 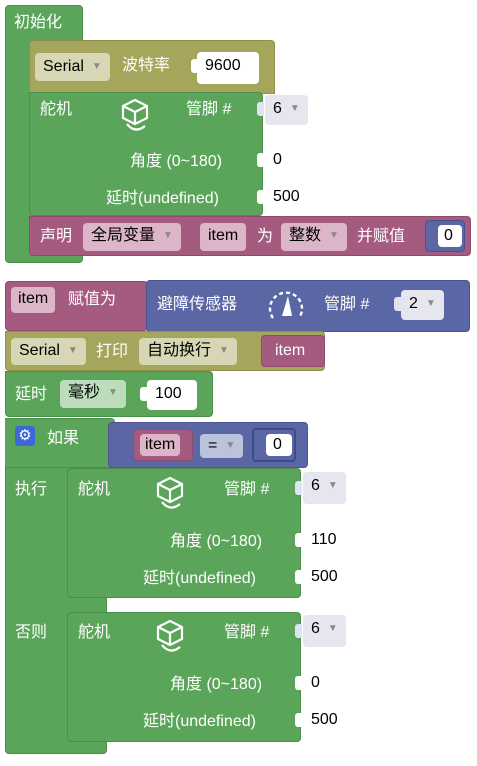 What do you see at coordinates (247, 489) in the screenshot?
I see `do-servo-pin-label: 管脚 #` at bounding box center [247, 489].